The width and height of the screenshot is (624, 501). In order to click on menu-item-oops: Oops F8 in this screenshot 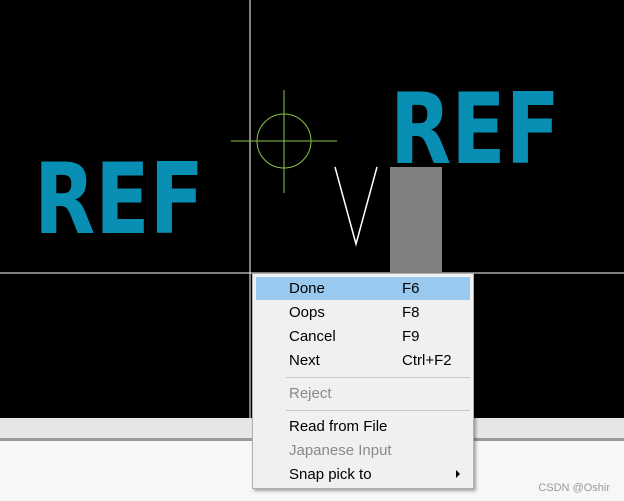, I will do `click(363, 312)`.